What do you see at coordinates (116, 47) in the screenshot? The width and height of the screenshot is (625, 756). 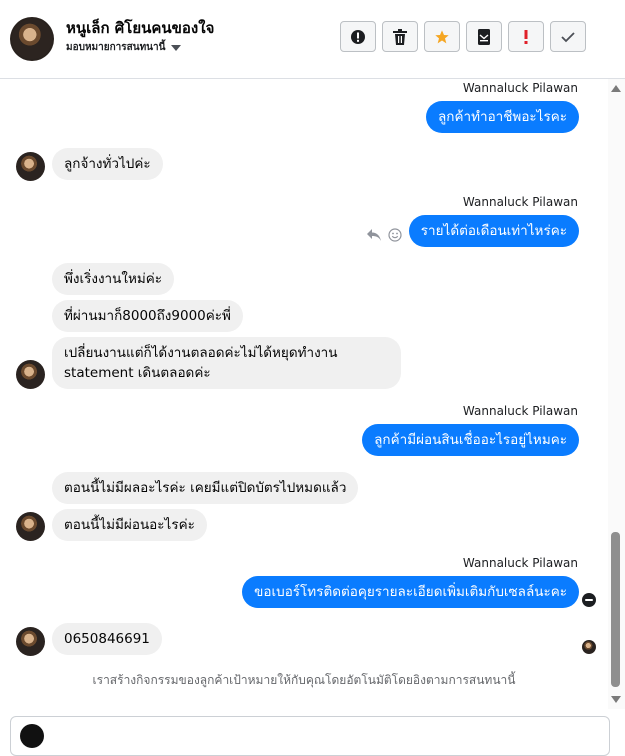 I see `assign-label: มอบหมายการสนทนานี้` at bounding box center [116, 47].